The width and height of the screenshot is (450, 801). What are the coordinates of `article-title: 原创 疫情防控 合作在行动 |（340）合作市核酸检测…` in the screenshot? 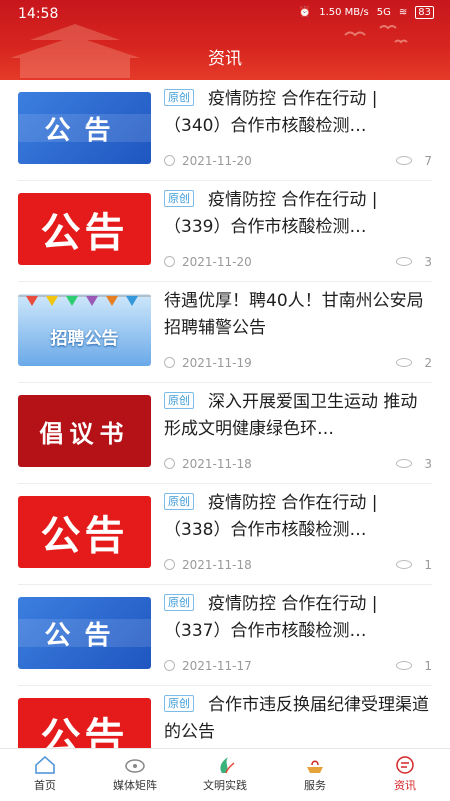 It's located at (298, 113).